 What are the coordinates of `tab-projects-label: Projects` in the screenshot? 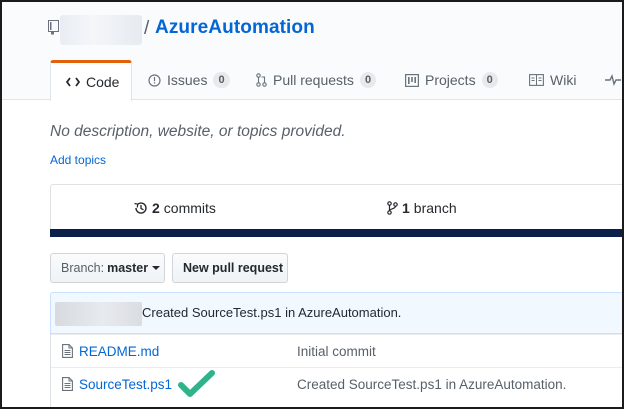 It's located at (450, 80).